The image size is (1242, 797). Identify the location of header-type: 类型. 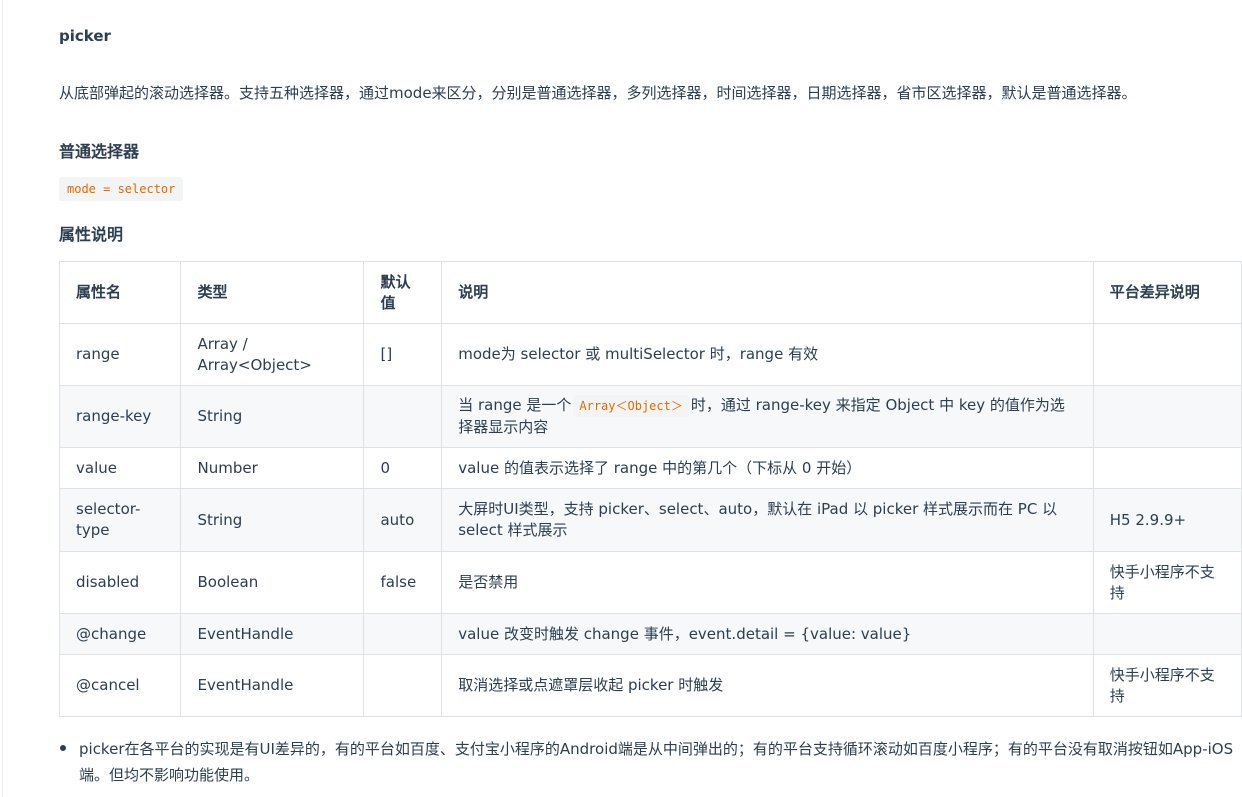
(272, 292).